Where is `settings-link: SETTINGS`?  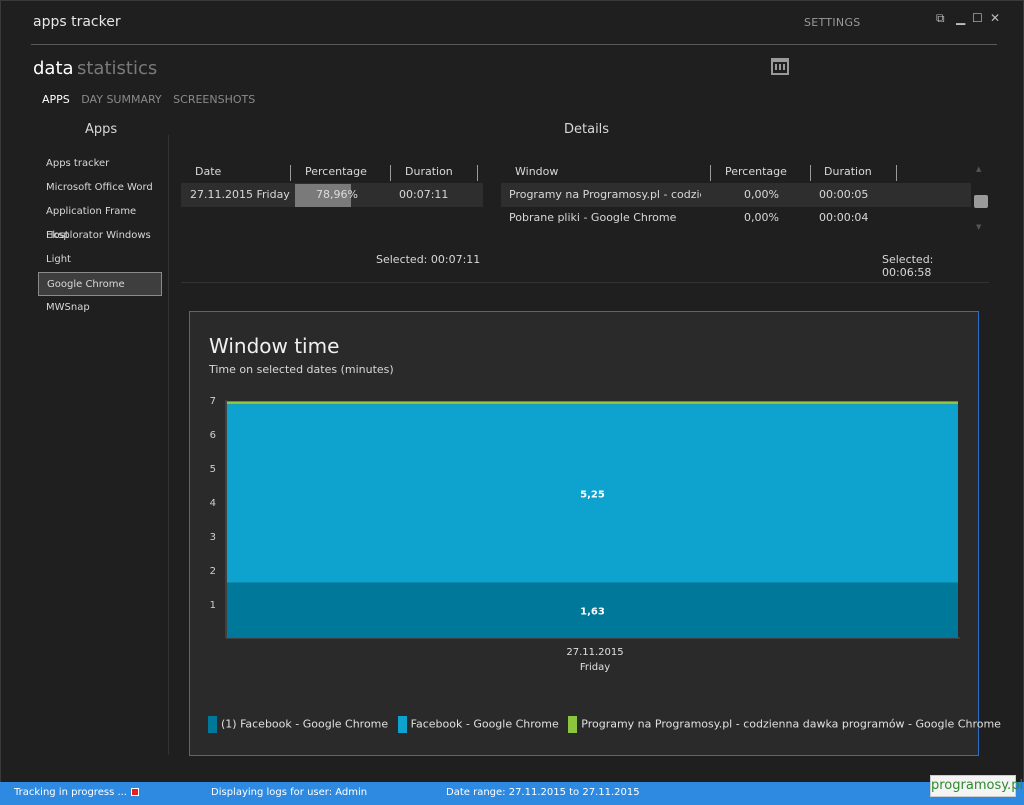
settings-link: SETTINGS is located at coordinates (832, 22).